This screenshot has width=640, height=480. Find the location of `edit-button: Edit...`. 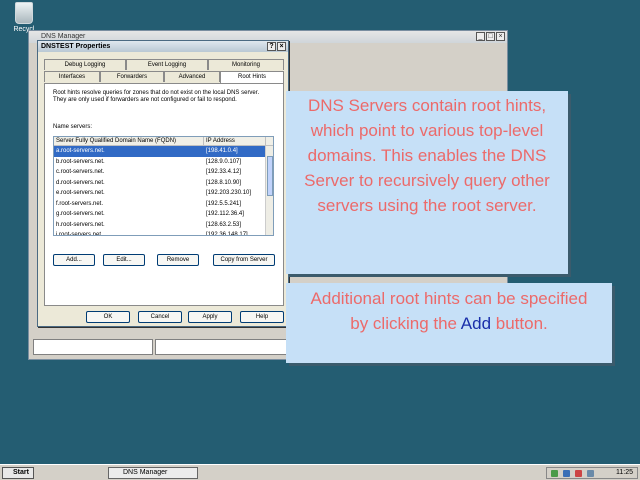

edit-button: Edit... is located at coordinates (124, 260).